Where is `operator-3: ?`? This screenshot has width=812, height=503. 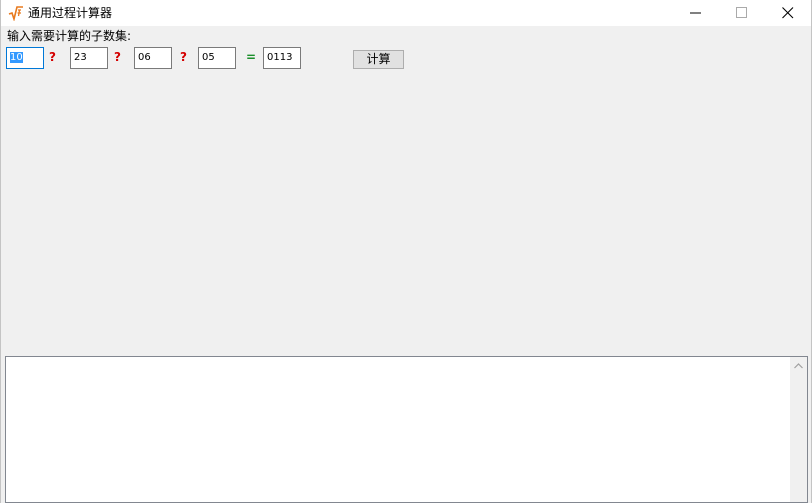
operator-3: ? is located at coordinates (183, 57).